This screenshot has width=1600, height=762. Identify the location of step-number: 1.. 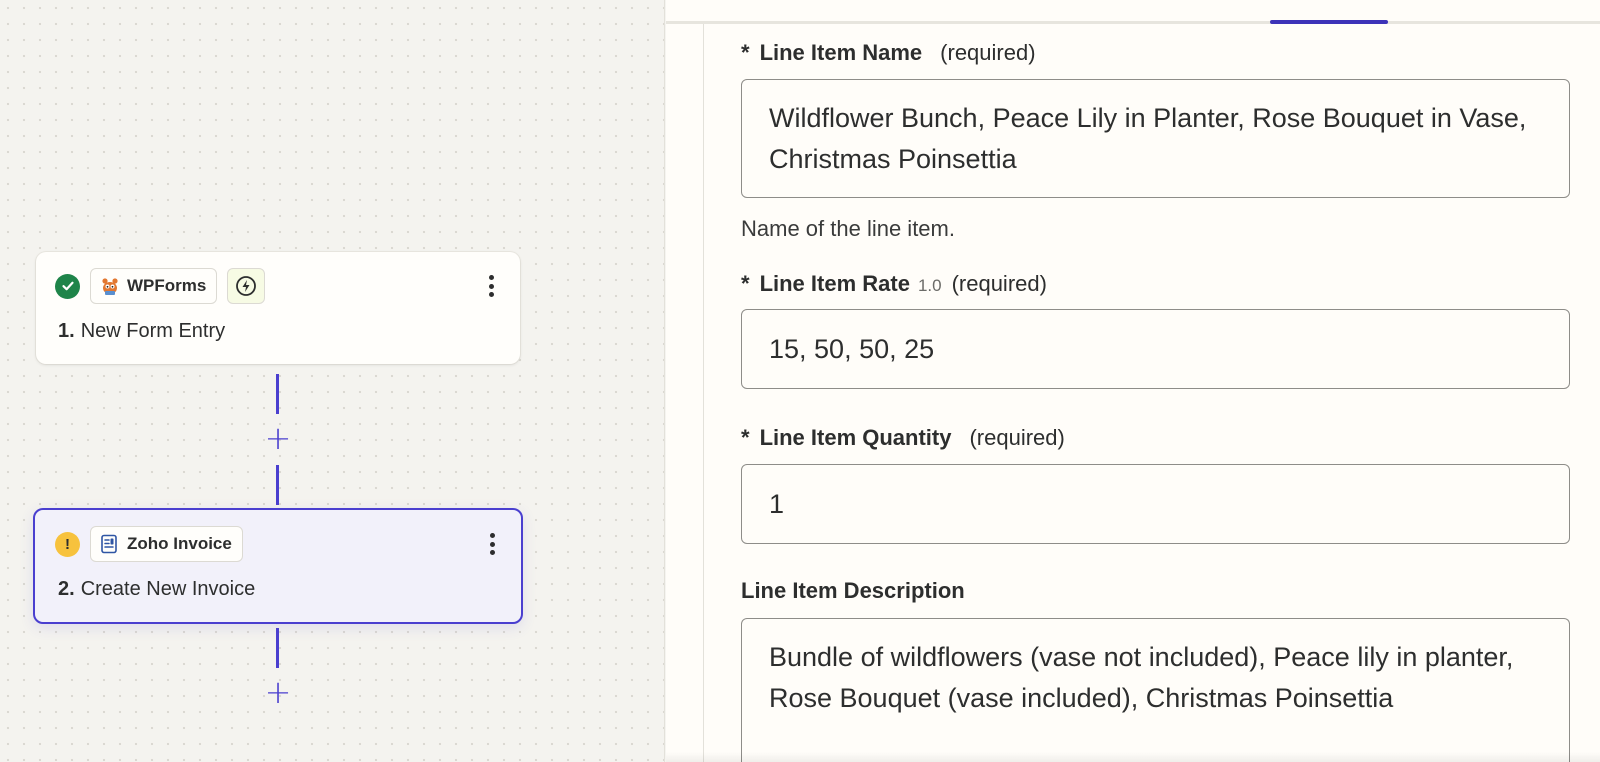
(66, 331).